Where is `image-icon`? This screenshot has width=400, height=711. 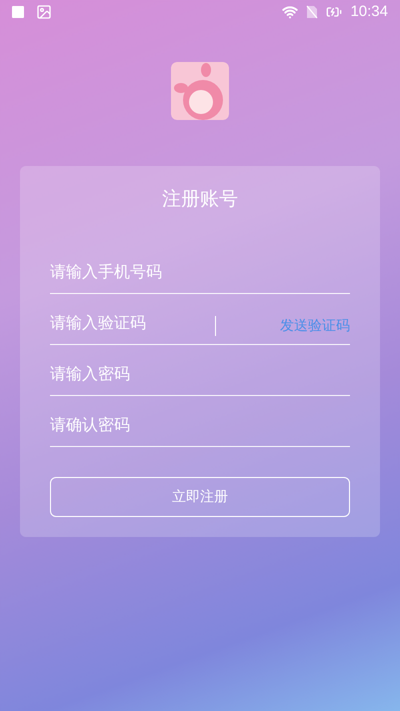
image-icon is located at coordinates (44, 12).